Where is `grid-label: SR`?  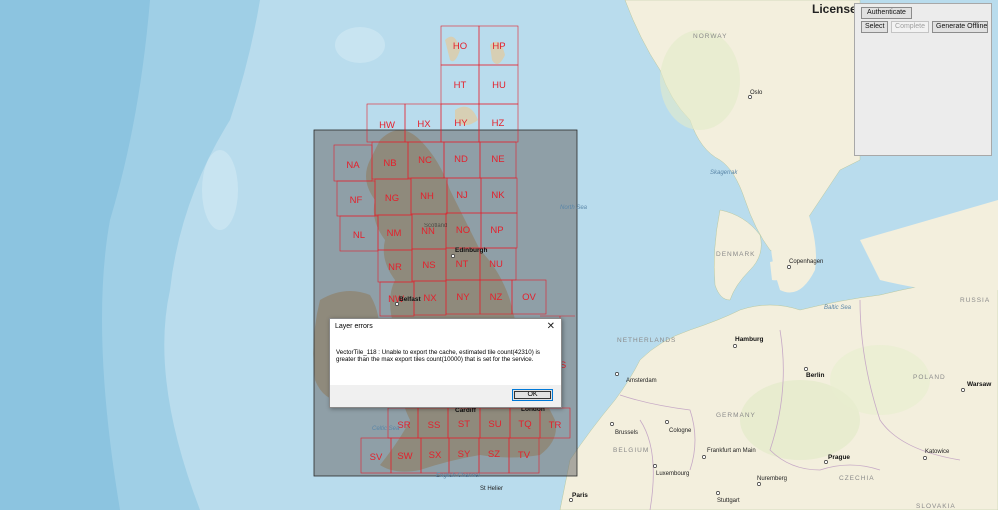 grid-label: SR is located at coordinates (403, 425).